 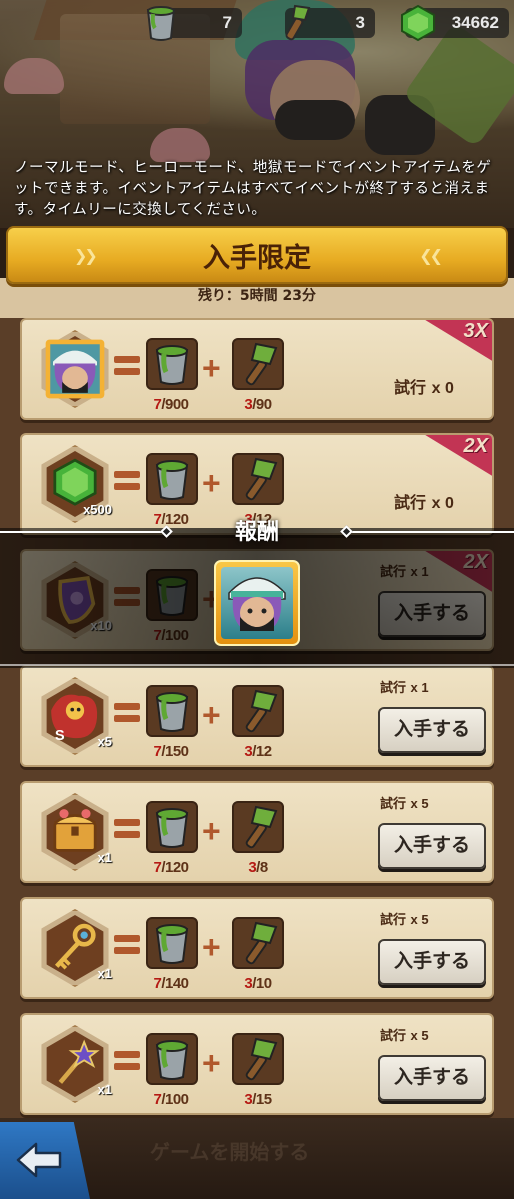 I want to click on bucket-need: /900, so click(x=175, y=404).